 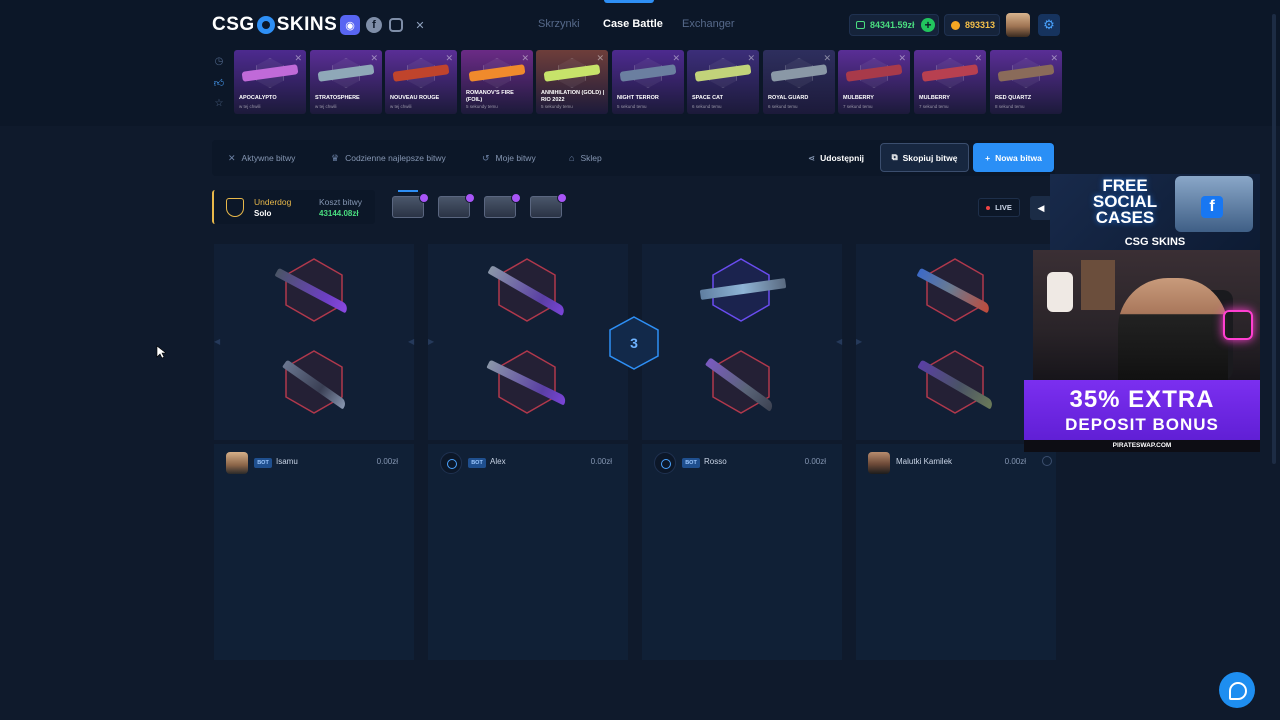 I want to click on player-card-4: Malutki Kamilek 0.00zł, so click(x=956, y=552).